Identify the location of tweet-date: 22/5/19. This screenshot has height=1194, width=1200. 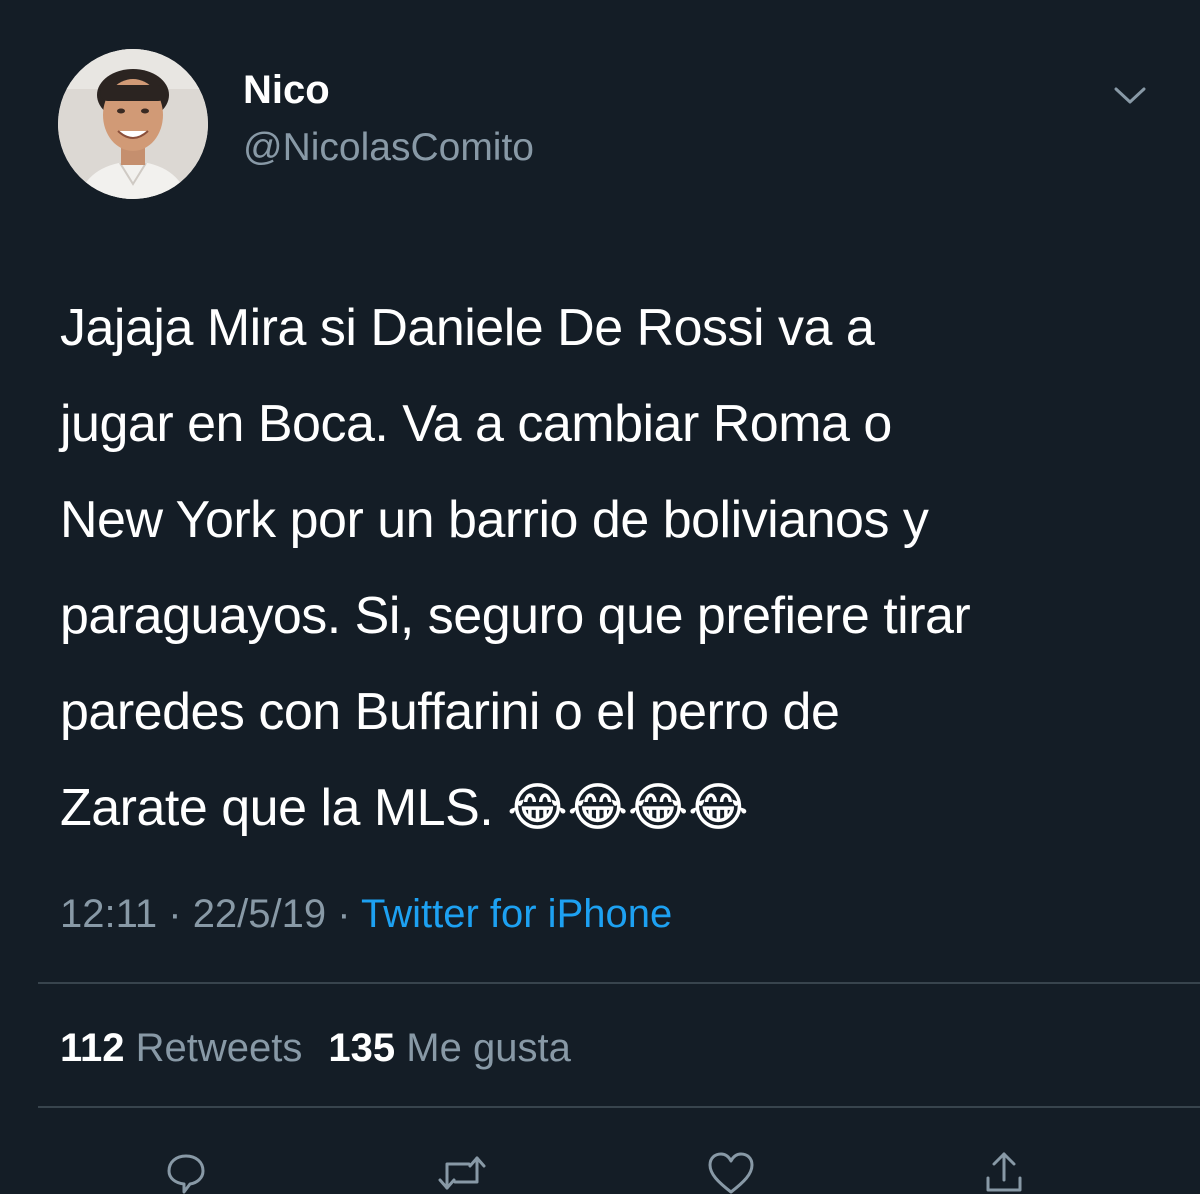
(259, 914).